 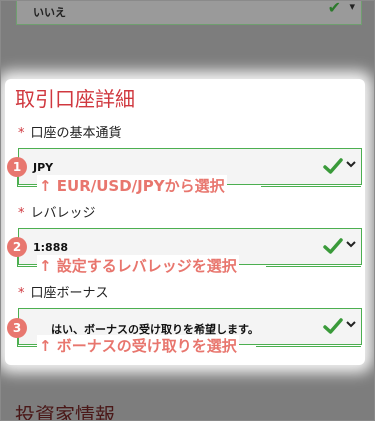 What do you see at coordinates (334, 8) in the screenshot?
I see `check-icon: ✔` at bounding box center [334, 8].